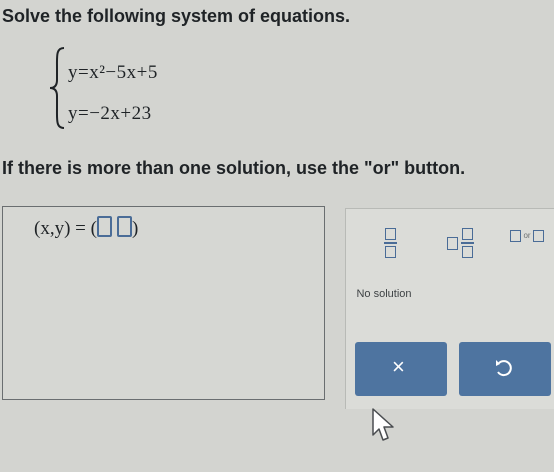 The image size is (554, 472). What do you see at coordinates (538, 236) in the screenshot?
I see `or-right-box-icon` at bounding box center [538, 236].